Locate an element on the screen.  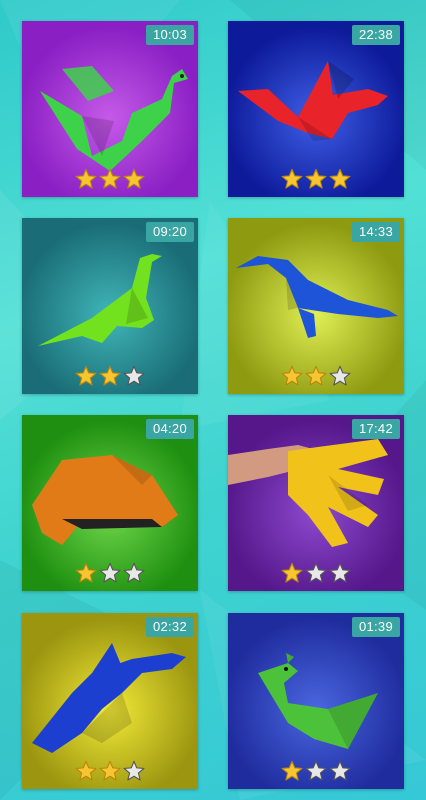
duration-badge: 02:32 is located at coordinates (169, 627).